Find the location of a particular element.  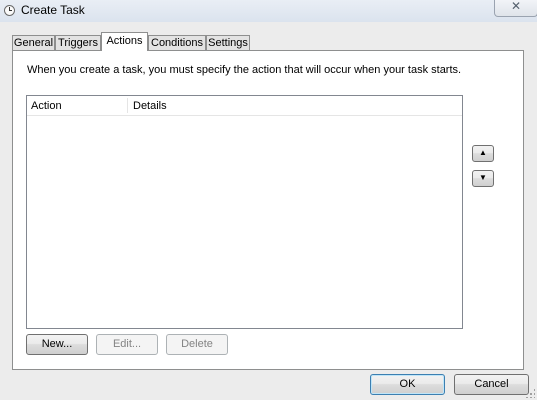

column-divider is located at coordinates (127, 105).